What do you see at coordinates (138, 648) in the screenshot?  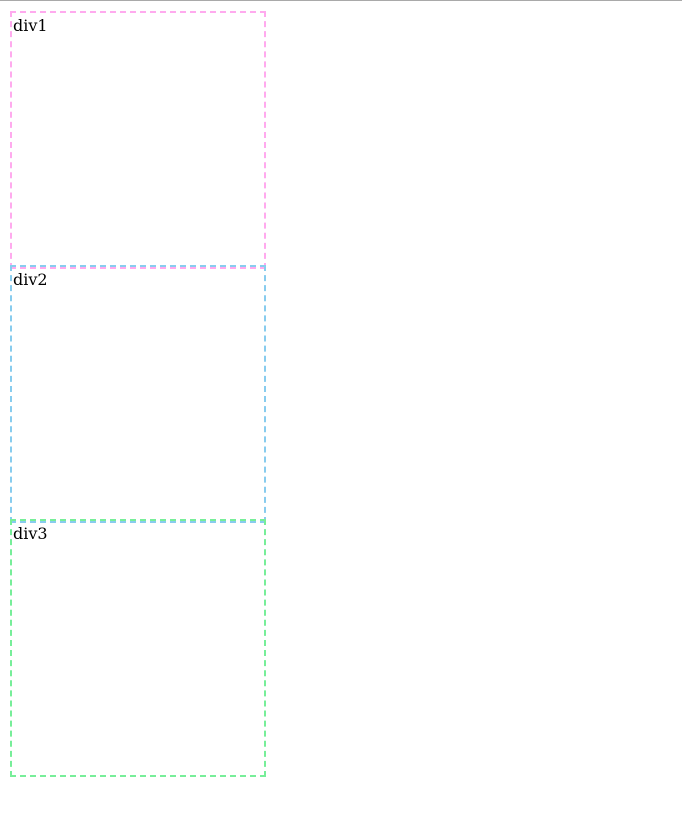 I see `div3-box: div3` at bounding box center [138, 648].